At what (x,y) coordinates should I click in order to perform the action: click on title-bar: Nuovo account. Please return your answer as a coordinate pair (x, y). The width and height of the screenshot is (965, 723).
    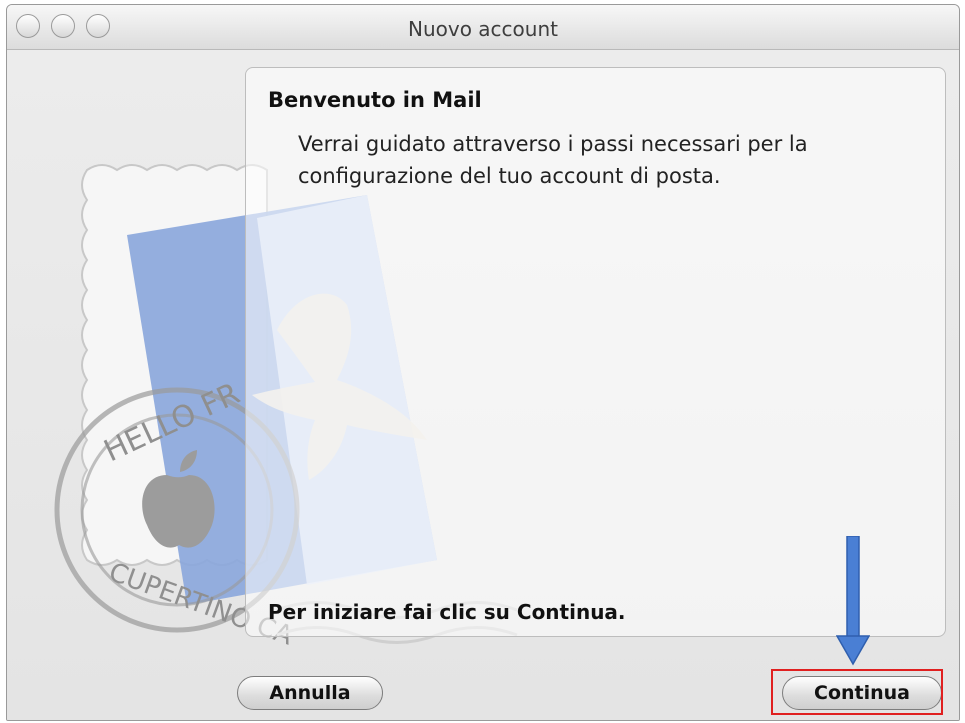
    Looking at the image, I should click on (483, 27).